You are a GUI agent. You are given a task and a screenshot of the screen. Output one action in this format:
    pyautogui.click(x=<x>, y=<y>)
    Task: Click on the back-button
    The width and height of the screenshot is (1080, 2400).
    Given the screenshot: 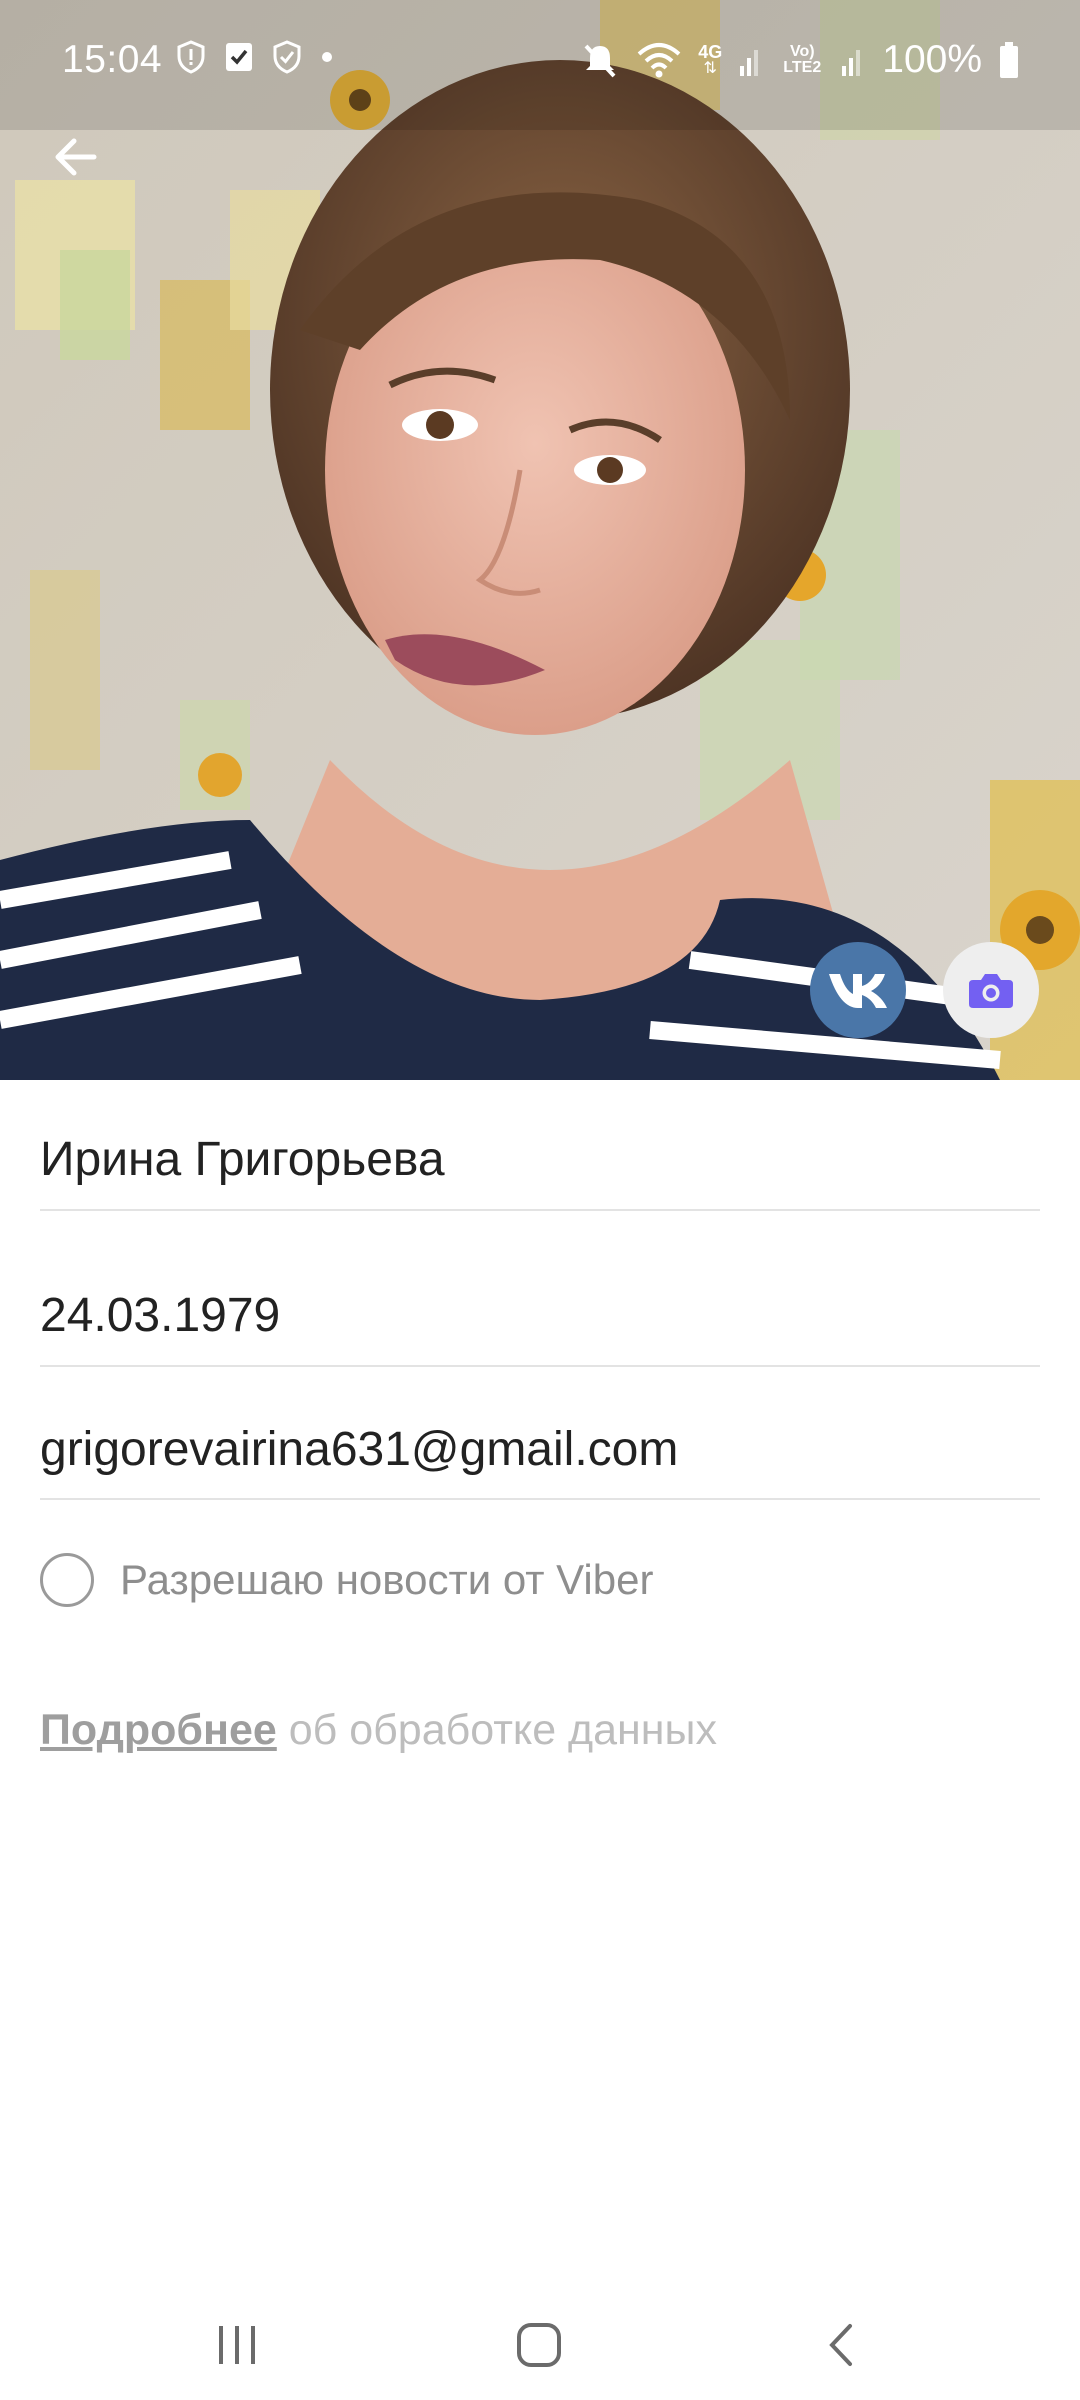 What is the action you would take?
    pyautogui.click(x=75, y=157)
    